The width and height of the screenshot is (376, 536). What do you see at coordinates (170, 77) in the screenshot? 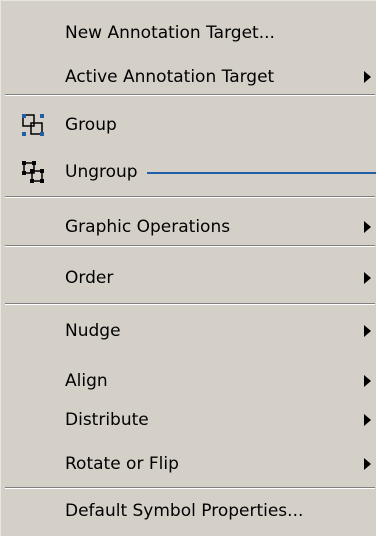
I see `menu-item-label: Active Annotation Target` at bounding box center [170, 77].